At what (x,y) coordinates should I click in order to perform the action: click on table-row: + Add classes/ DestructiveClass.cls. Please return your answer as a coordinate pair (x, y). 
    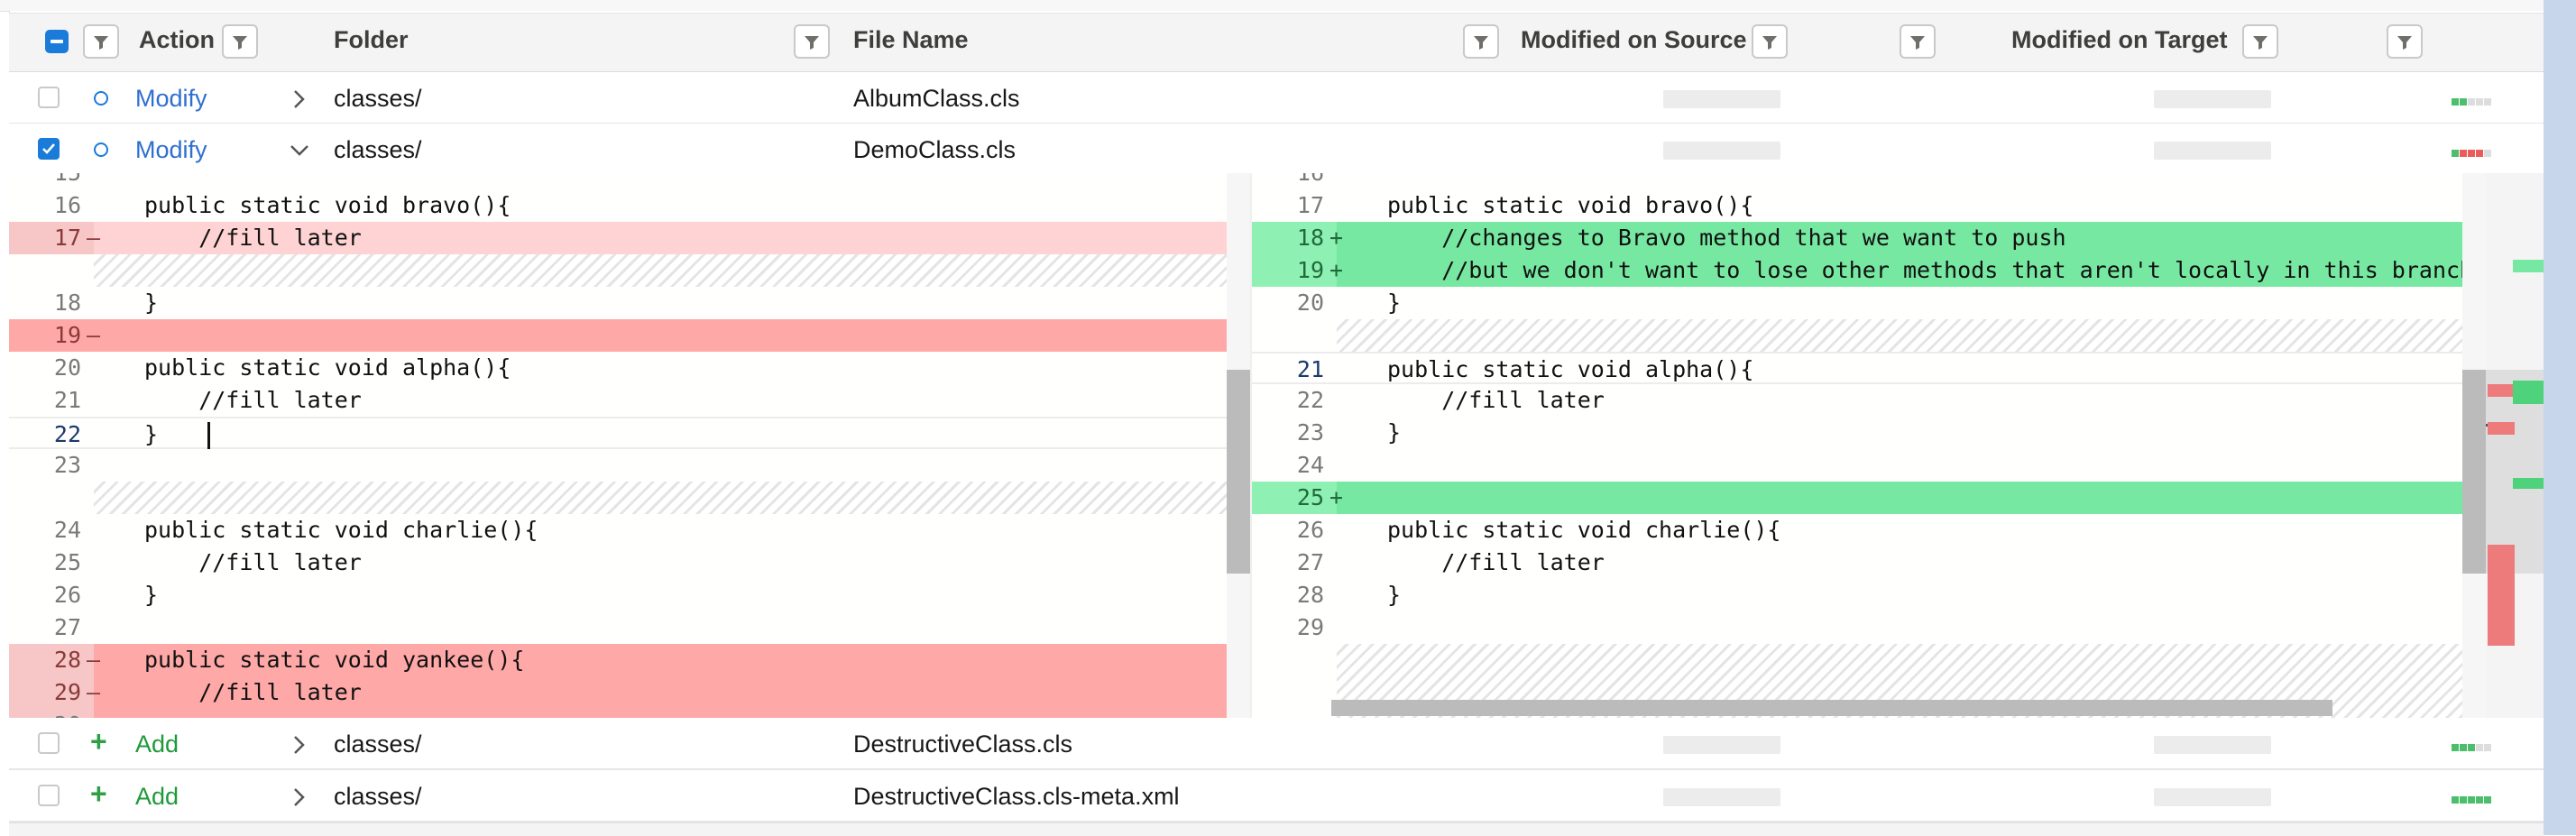
    Looking at the image, I should click on (1276, 744).